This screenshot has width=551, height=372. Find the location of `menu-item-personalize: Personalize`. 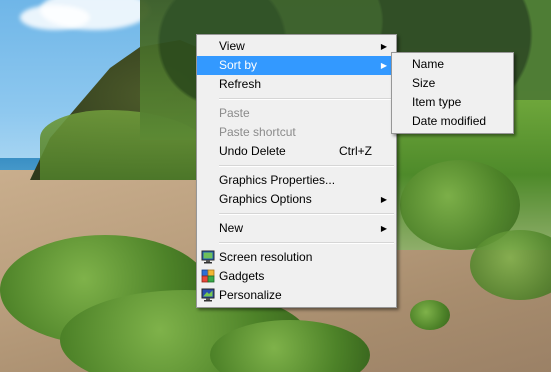

menu-item-personalize: Personalize is located at coordinates (296, 295).